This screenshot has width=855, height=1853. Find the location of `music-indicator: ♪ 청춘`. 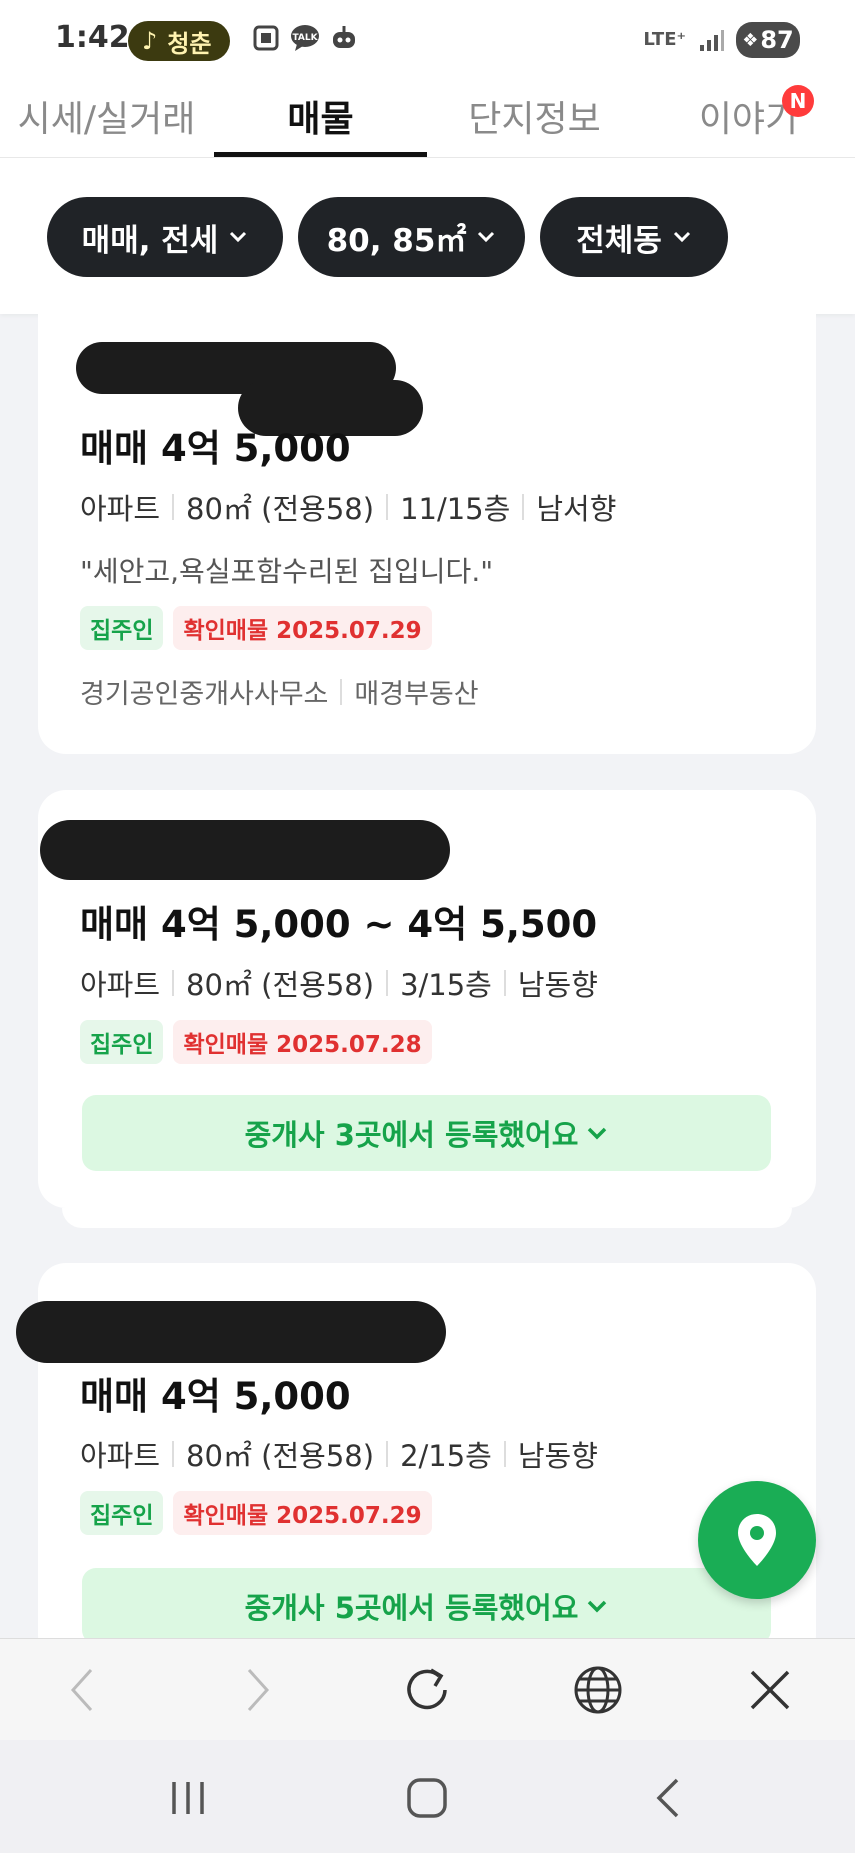

music-indicator: ♪ 청춘 is located at coordinates (179, 41).